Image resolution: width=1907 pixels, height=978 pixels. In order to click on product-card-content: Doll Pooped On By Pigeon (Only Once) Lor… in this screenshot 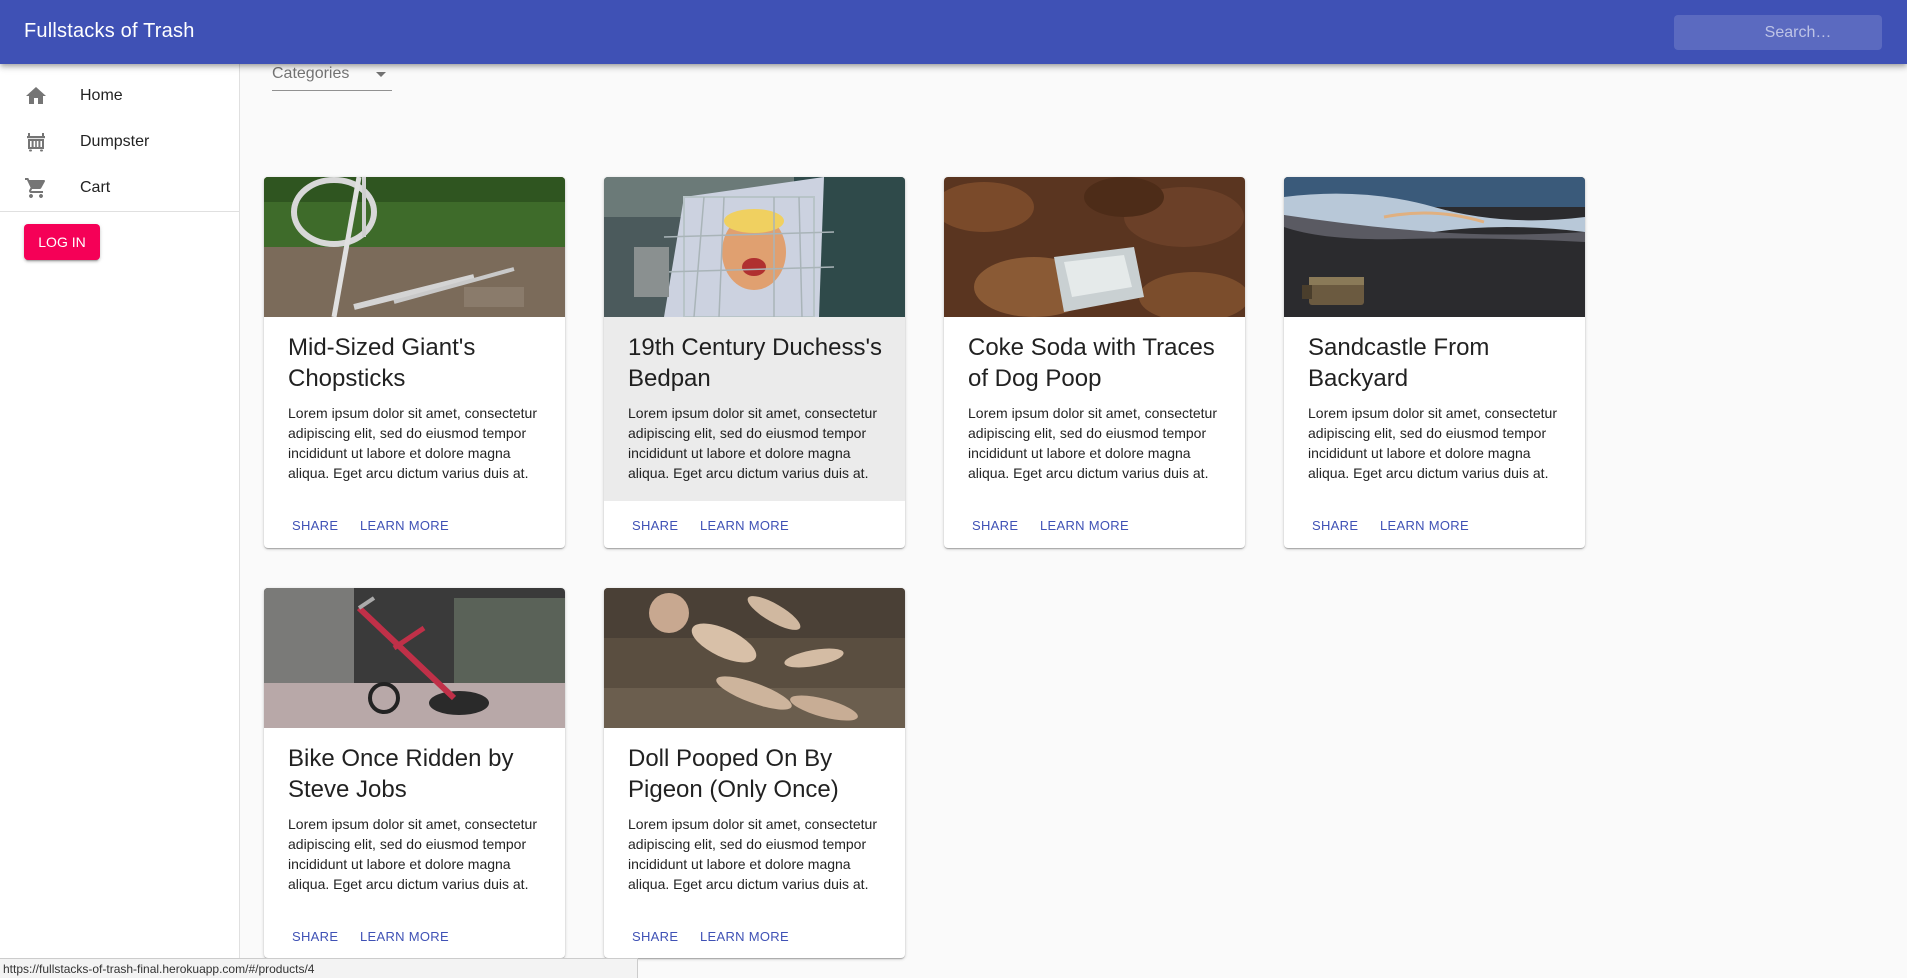, I will do `click(754, 820)`.